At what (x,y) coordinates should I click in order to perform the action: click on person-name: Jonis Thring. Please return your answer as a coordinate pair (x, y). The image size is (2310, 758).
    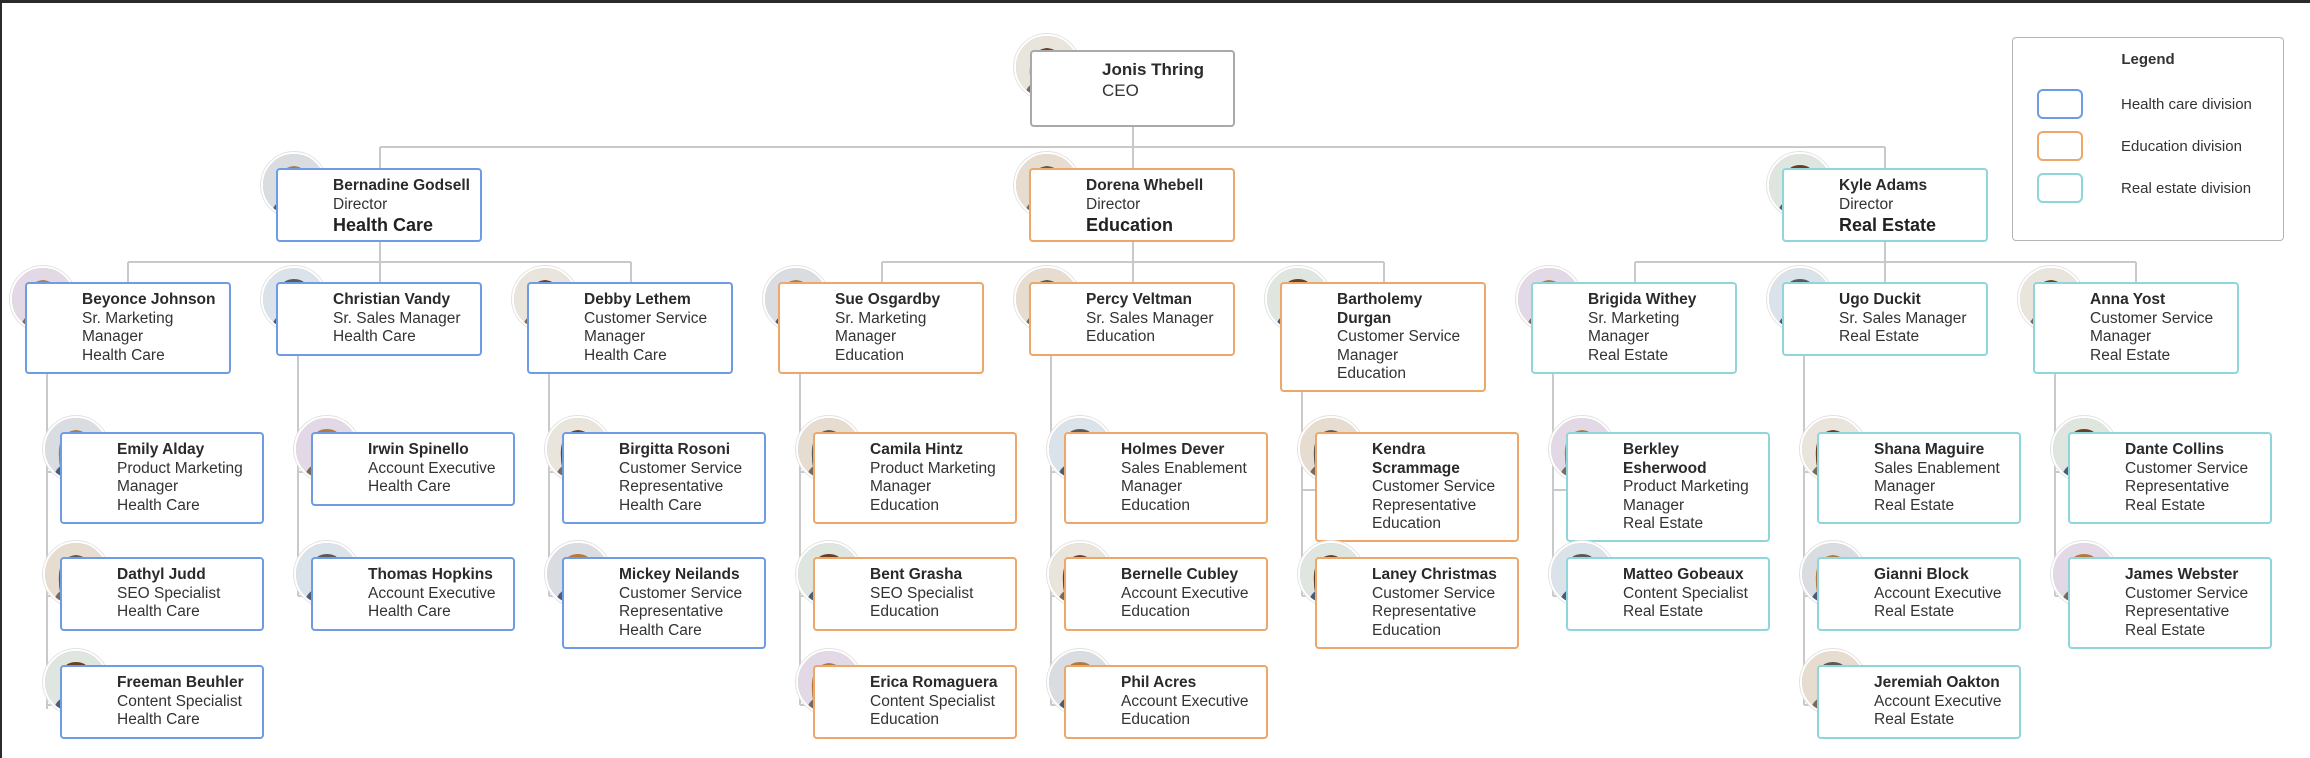
    Looking at the image, I should click on (1153, 69).